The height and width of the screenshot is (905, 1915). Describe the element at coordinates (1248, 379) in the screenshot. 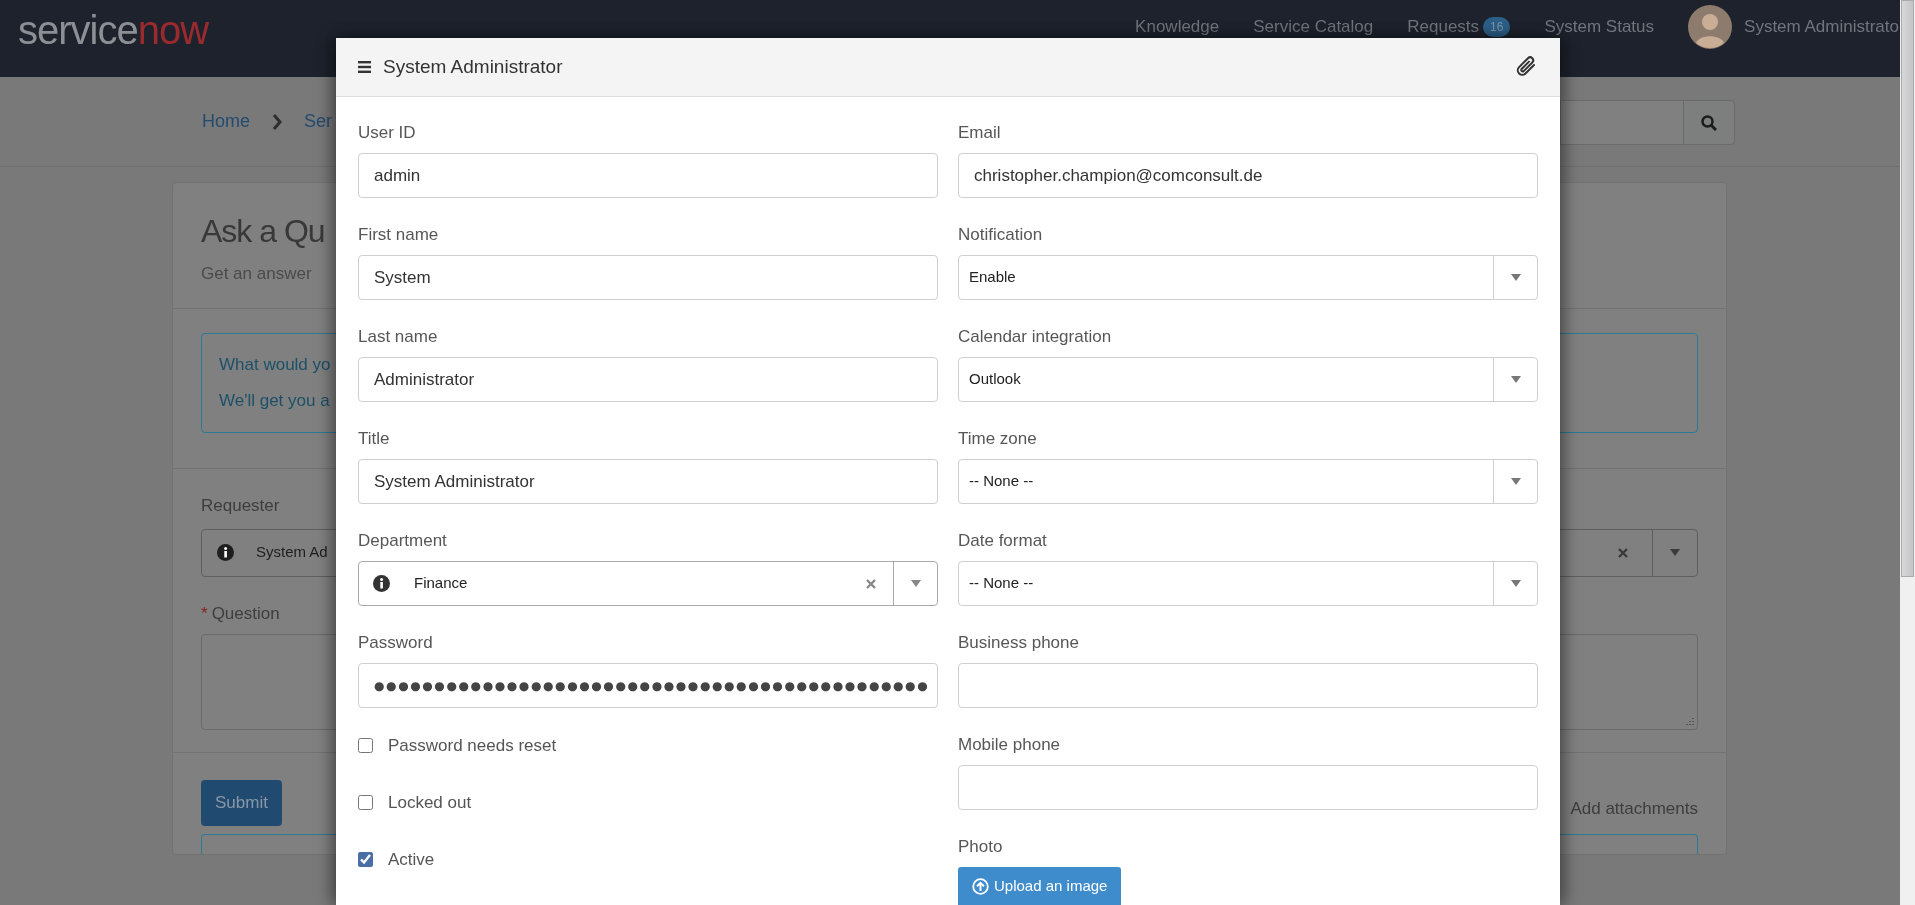

I see `select-field: Outlook` at that location.